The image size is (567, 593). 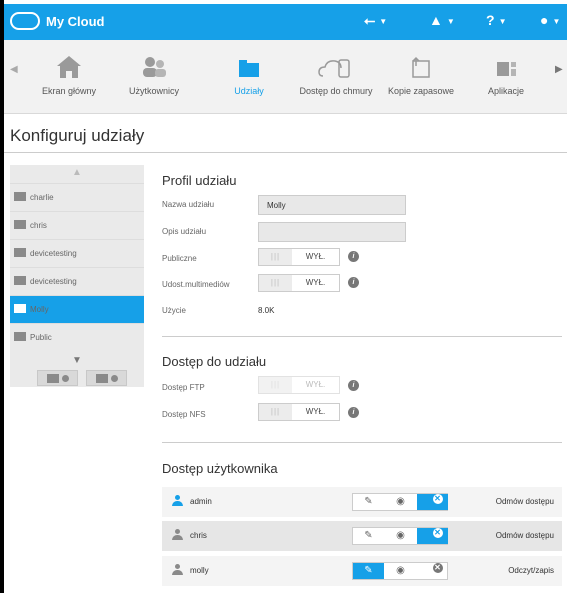 I want to click on user-icon: ● ▼, so click(x=550, y=20).